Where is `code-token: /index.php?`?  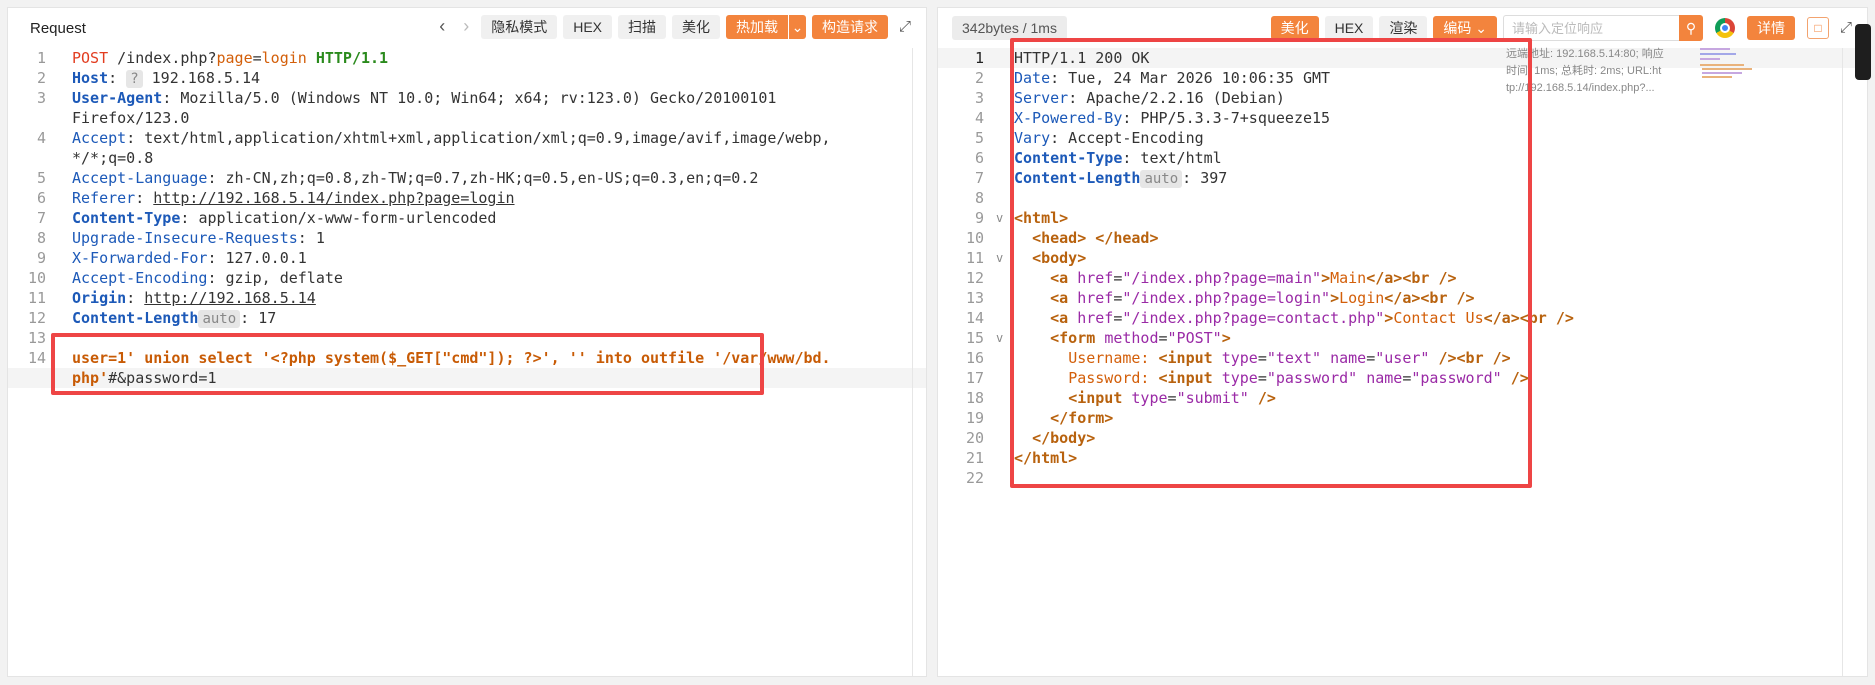
code-token: /index.php? is located at coordinates (162, 58).